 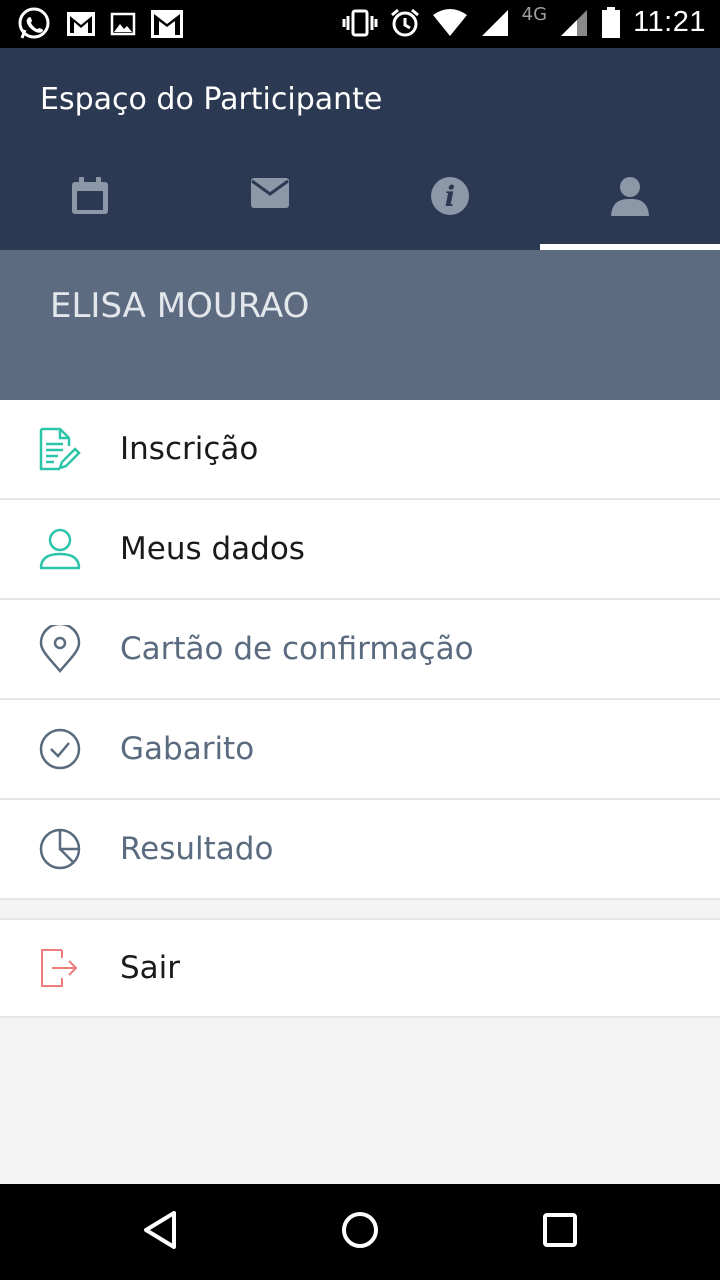 I want to click on info-icon: i, so click(x=450, y=196).